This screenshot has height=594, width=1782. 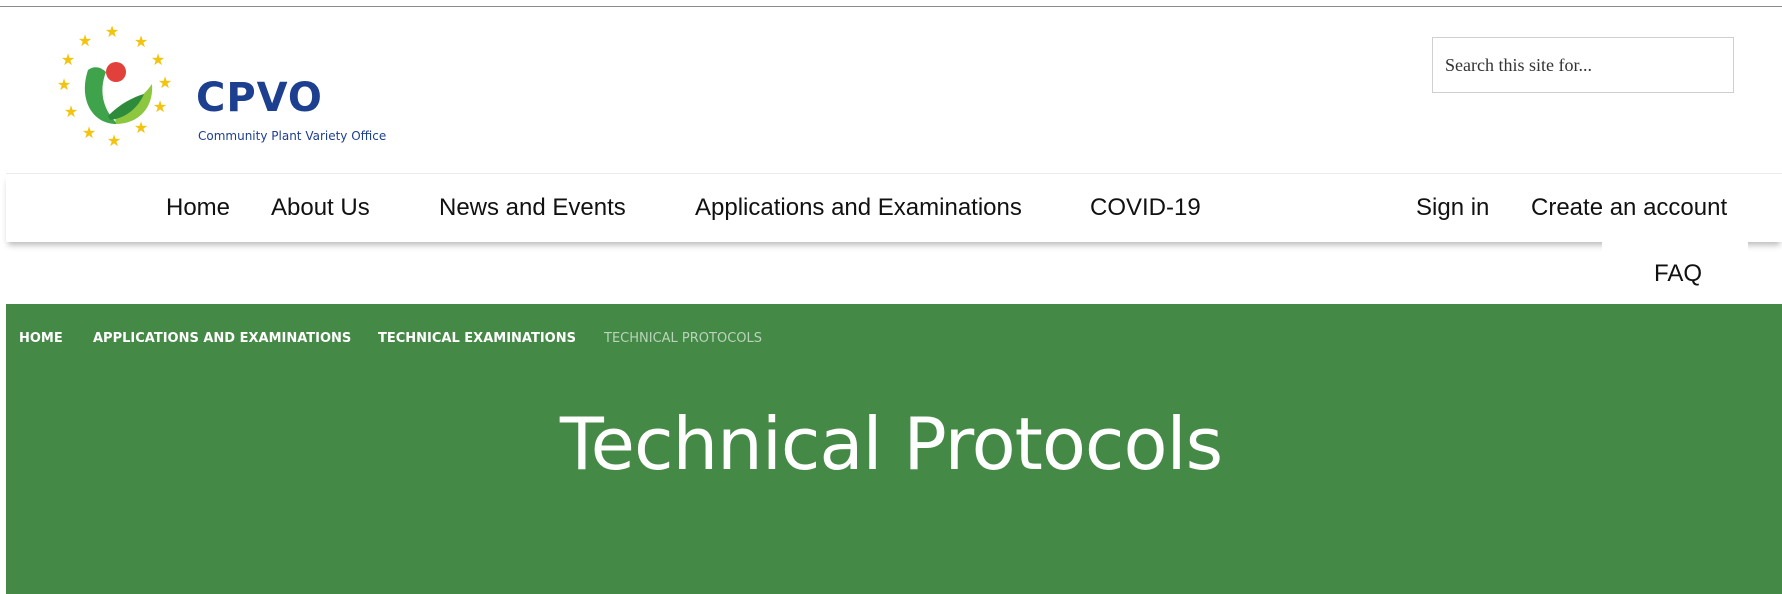 What do you see at coordinates (292, 136) in the screenshot?
I see `logo-subtitle: Community Plant Variety Office` at bounding box center [292, 136].